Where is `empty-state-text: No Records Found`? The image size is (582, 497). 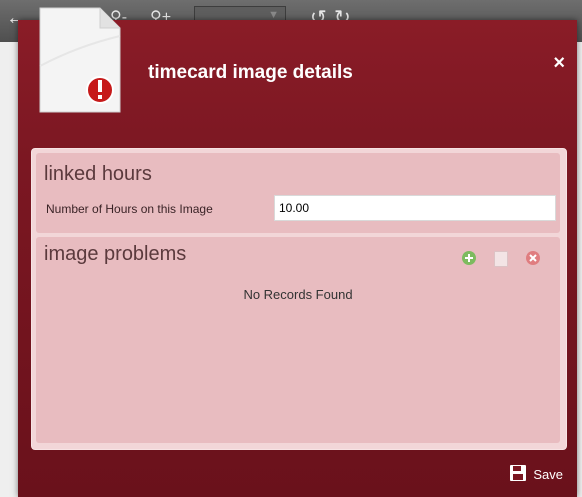
empty-state-text: No Records Found is located at coordinates (298, 294).